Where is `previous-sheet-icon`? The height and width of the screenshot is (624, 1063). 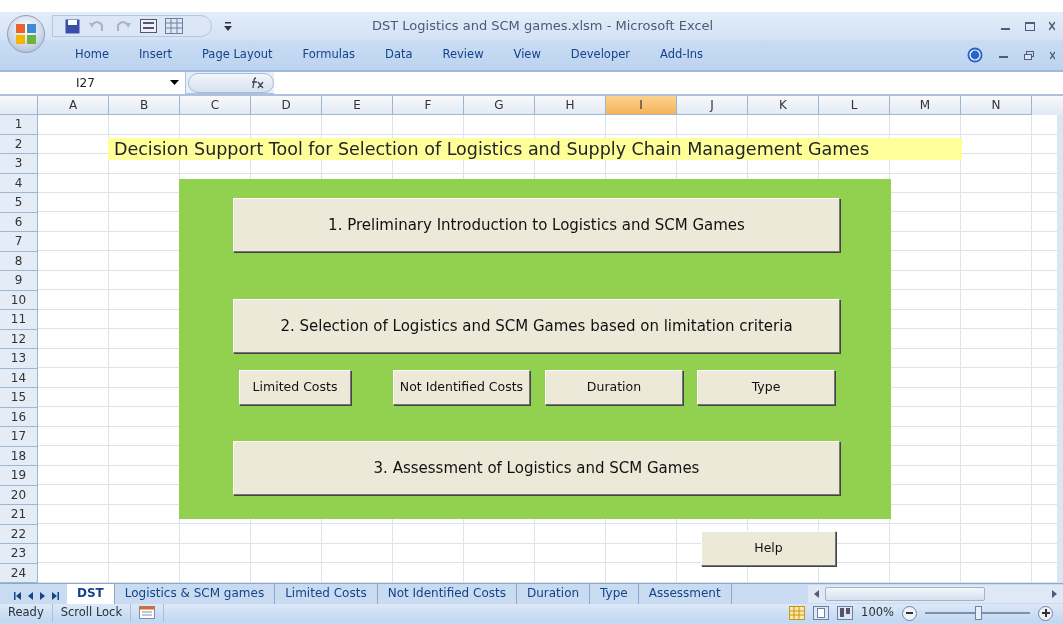
previous-sheet-icon is located at coordinates (30, 596).